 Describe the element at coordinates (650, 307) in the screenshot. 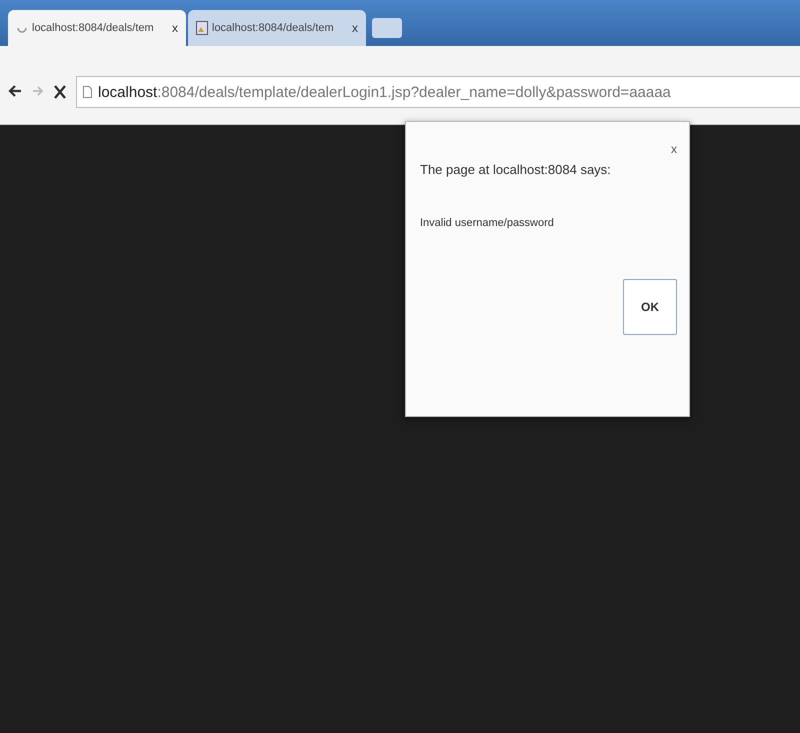

I see `ok-button: OK` at that location.